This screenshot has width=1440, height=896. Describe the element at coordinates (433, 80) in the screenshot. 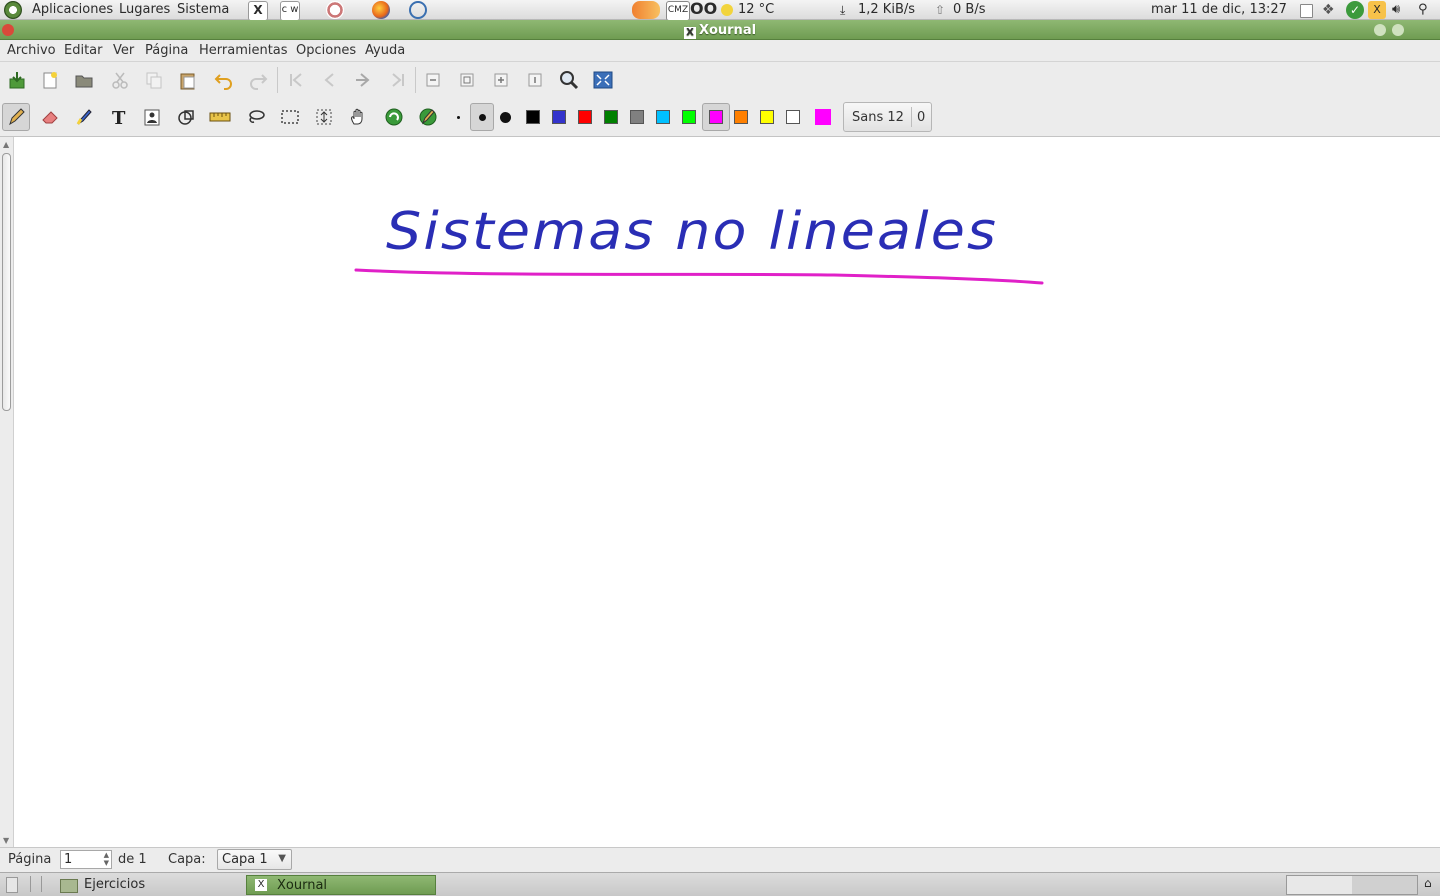

I see `zoom-out-button` at that location.